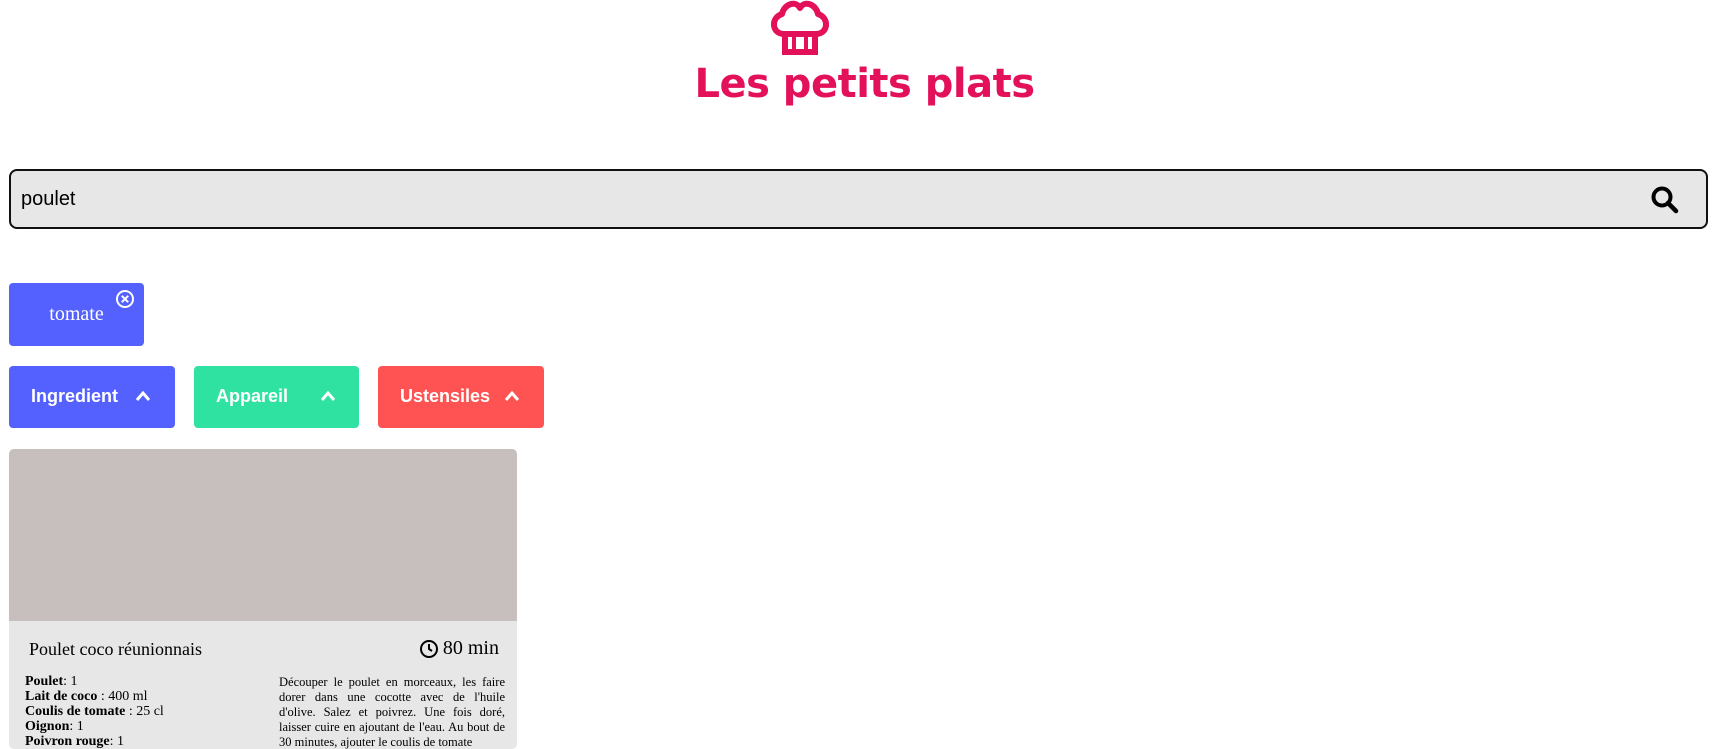 This screenshot has height=749, width=1729. I want to click on search-bar, so click(858, 199).